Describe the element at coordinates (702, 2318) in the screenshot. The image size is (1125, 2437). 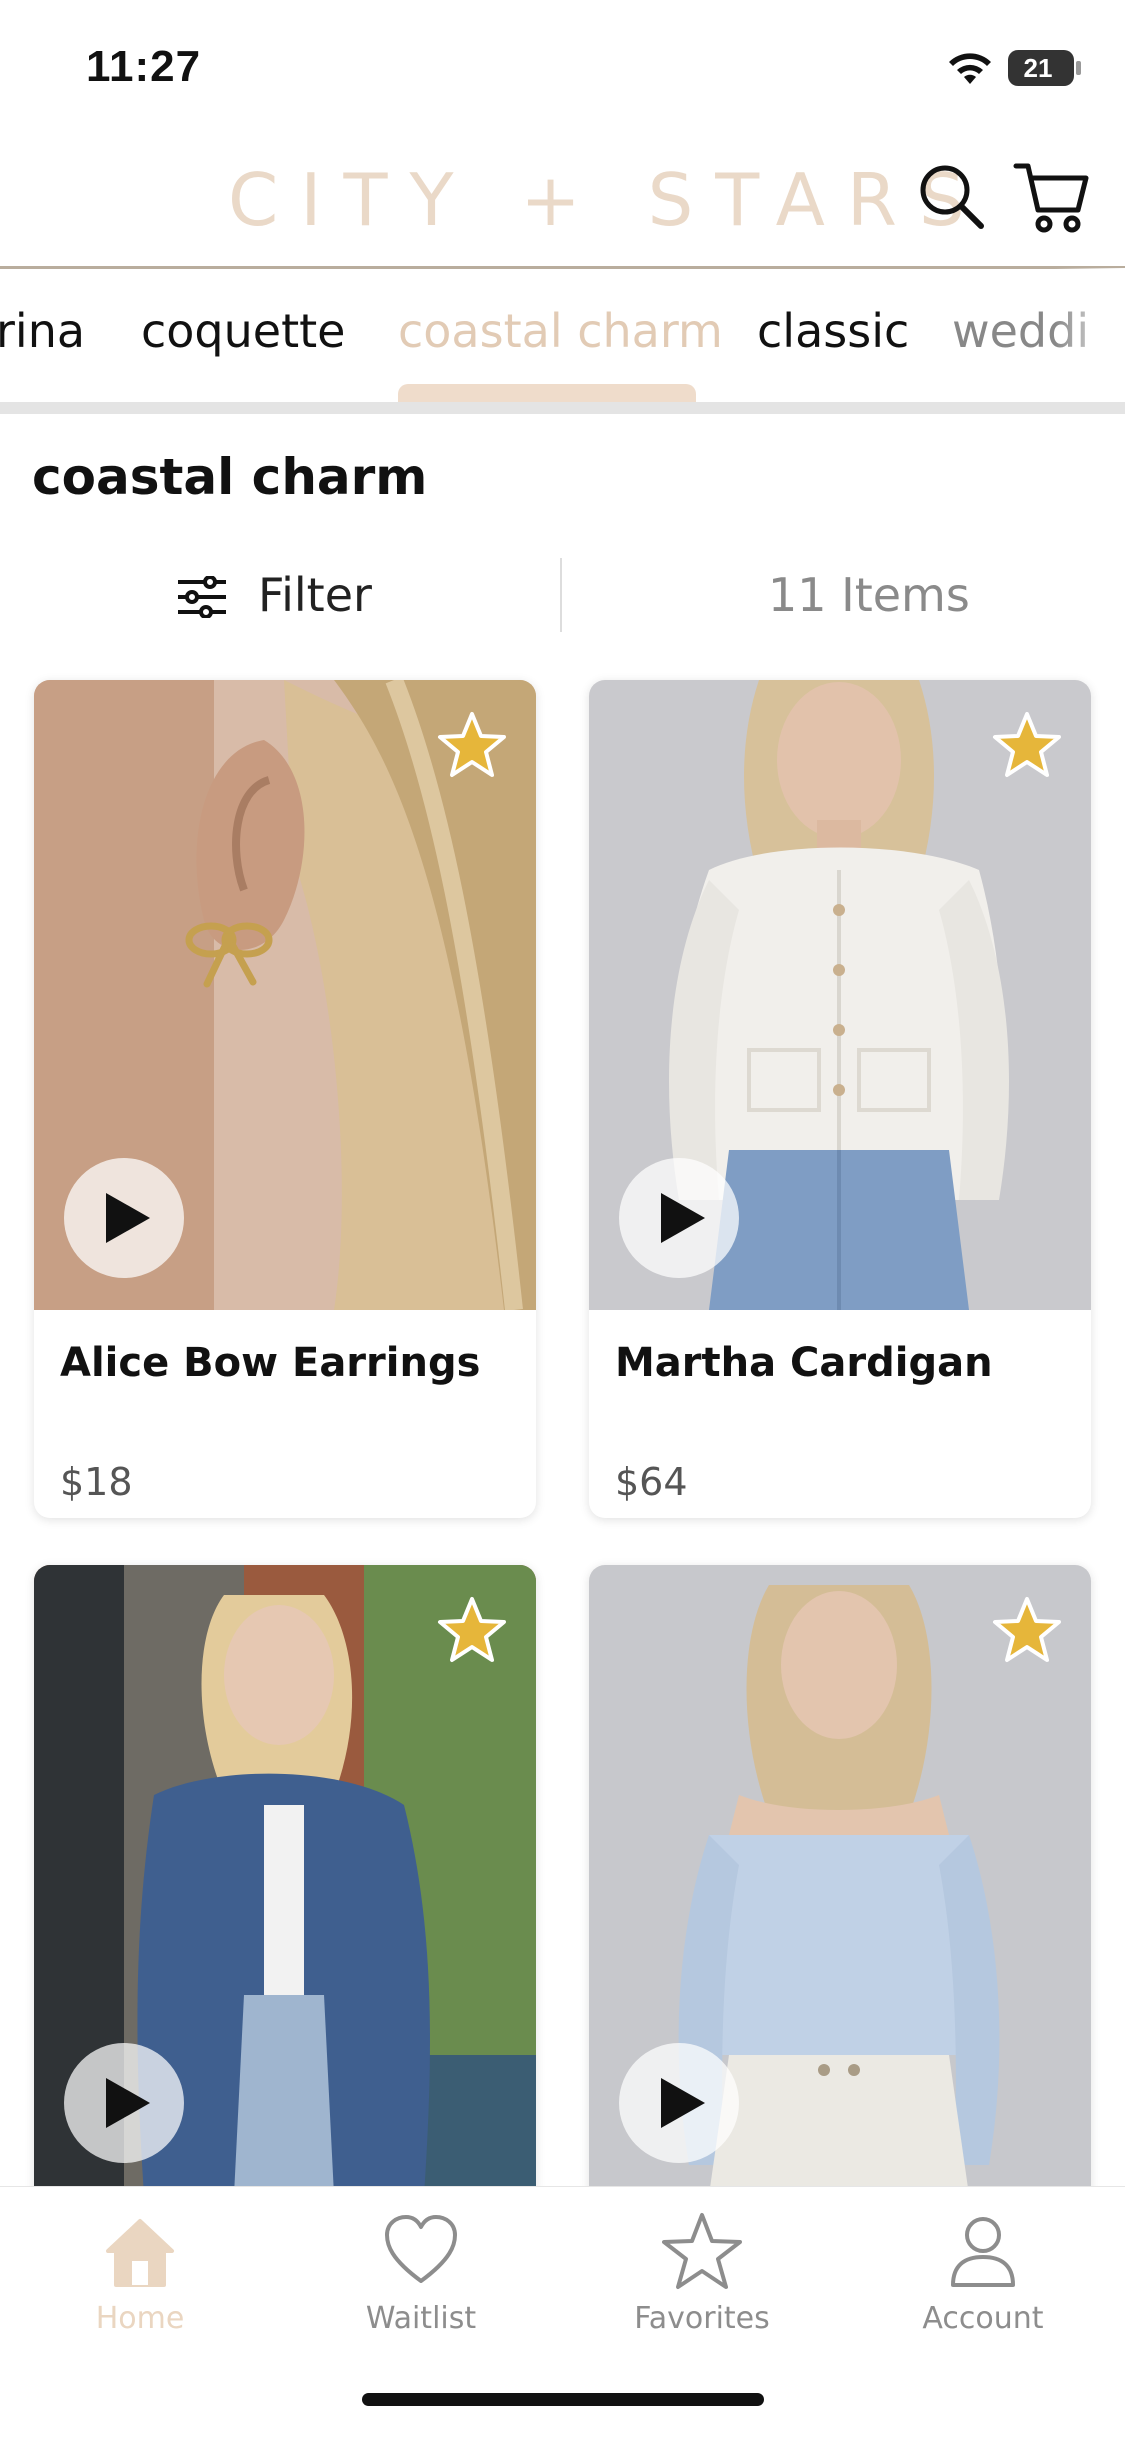
I see `nav-favorites-label: Favorites` at that location.